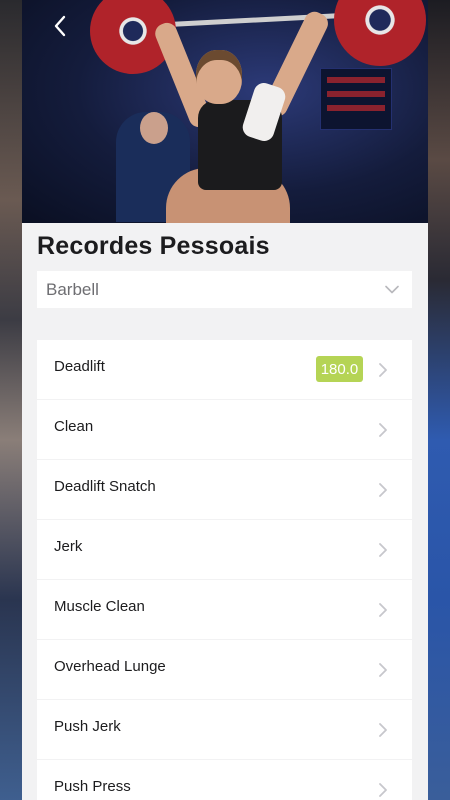 The height and width of the screenshot is (800, 450). Describe the element at coordinates (224, 489) in the screenshot. I see `record-row-deadlift-snatch: Deadlift Snatch` at that location.